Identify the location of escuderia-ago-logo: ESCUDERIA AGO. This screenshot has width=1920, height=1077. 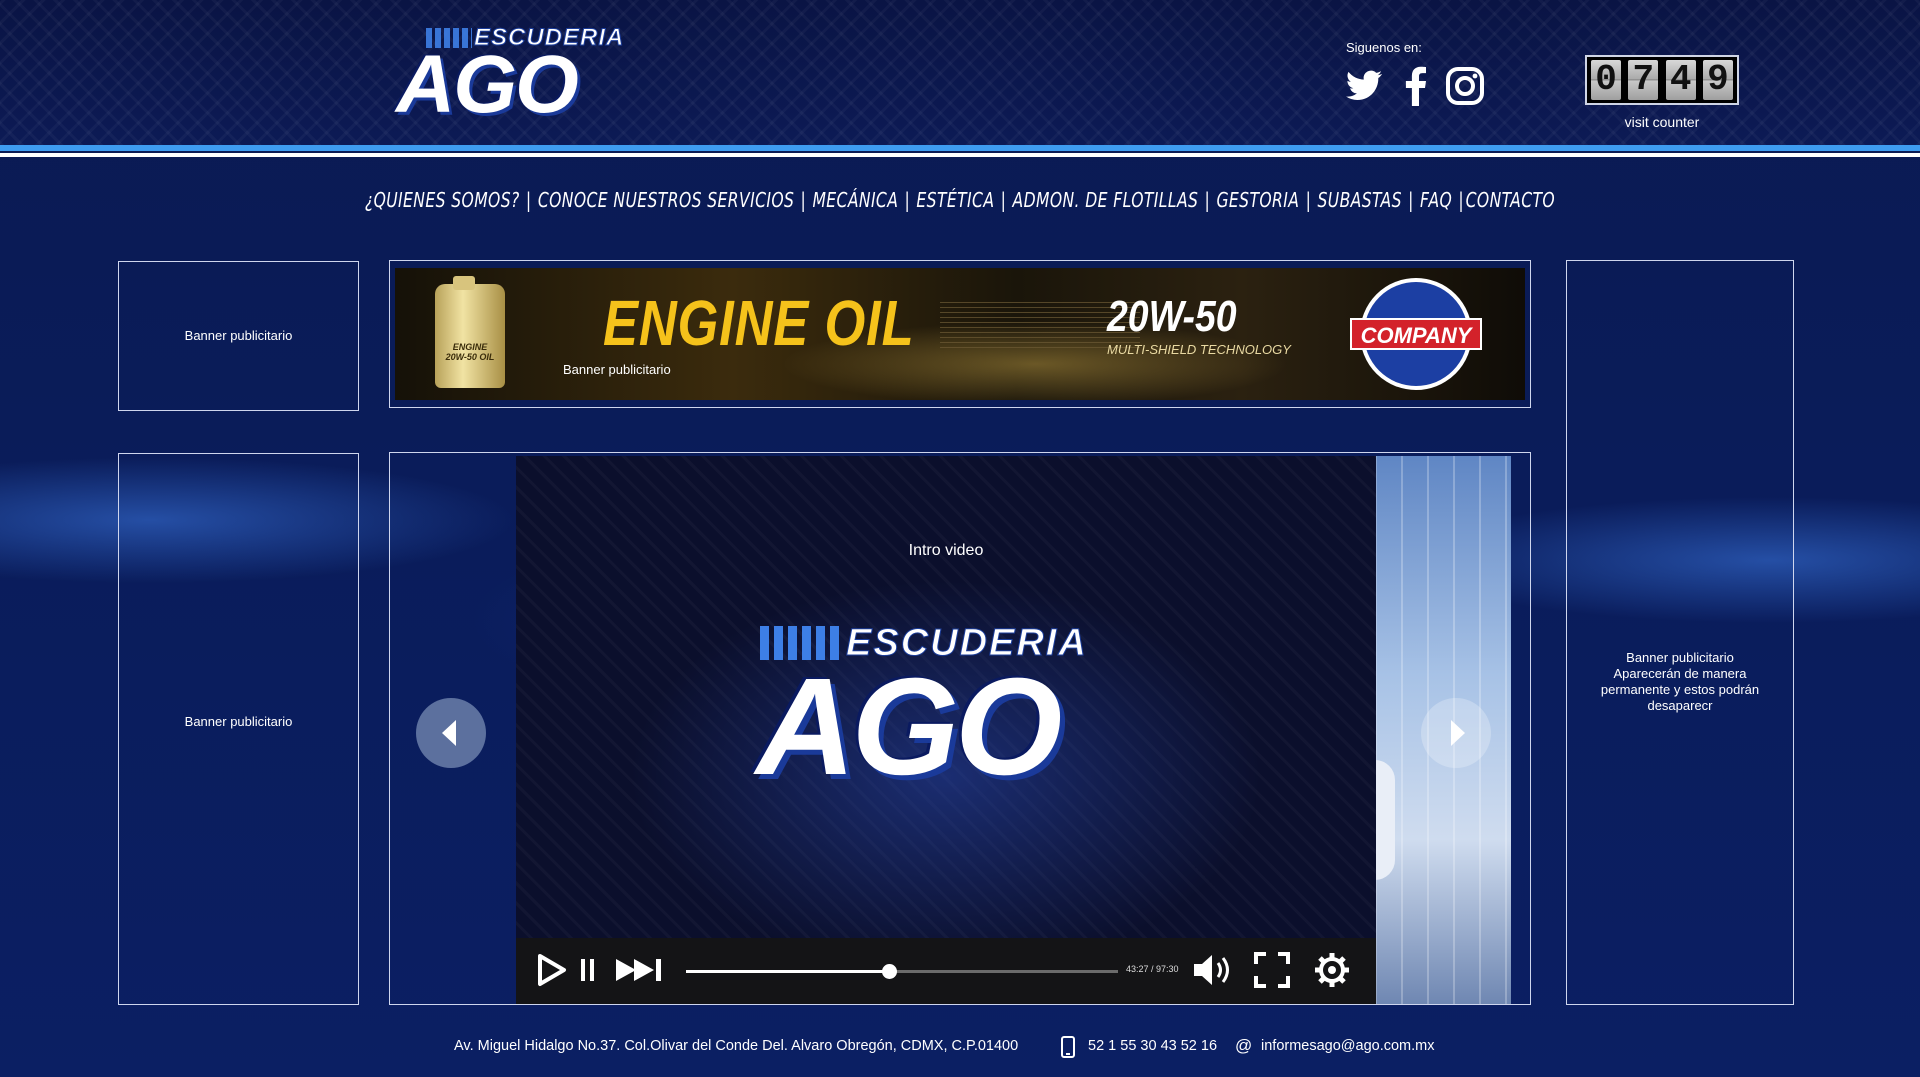
(511, 76).